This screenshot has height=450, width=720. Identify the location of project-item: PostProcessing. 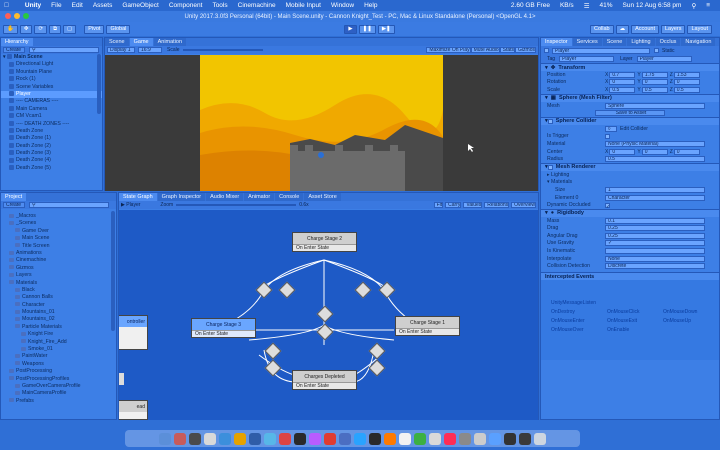
(58, 371).